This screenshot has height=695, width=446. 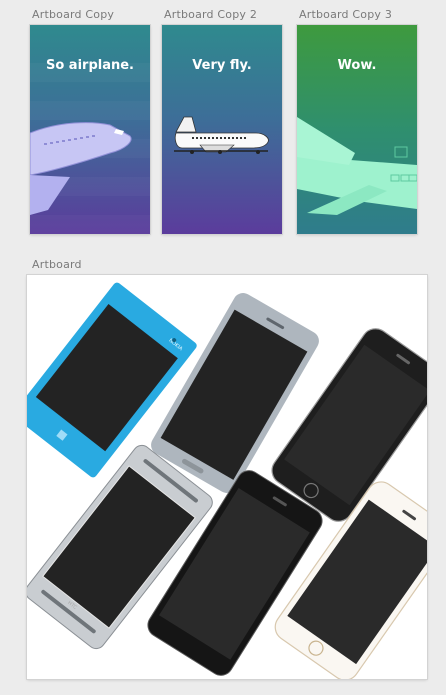 I want to click on airplane-illustration, so click(x=81, y=168).